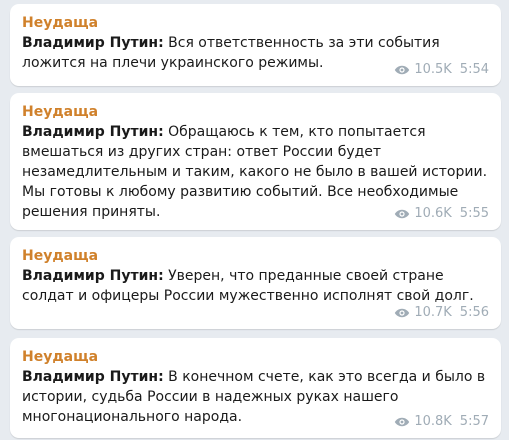  I want to click on view-count: 10.5K, so click(433, 69).